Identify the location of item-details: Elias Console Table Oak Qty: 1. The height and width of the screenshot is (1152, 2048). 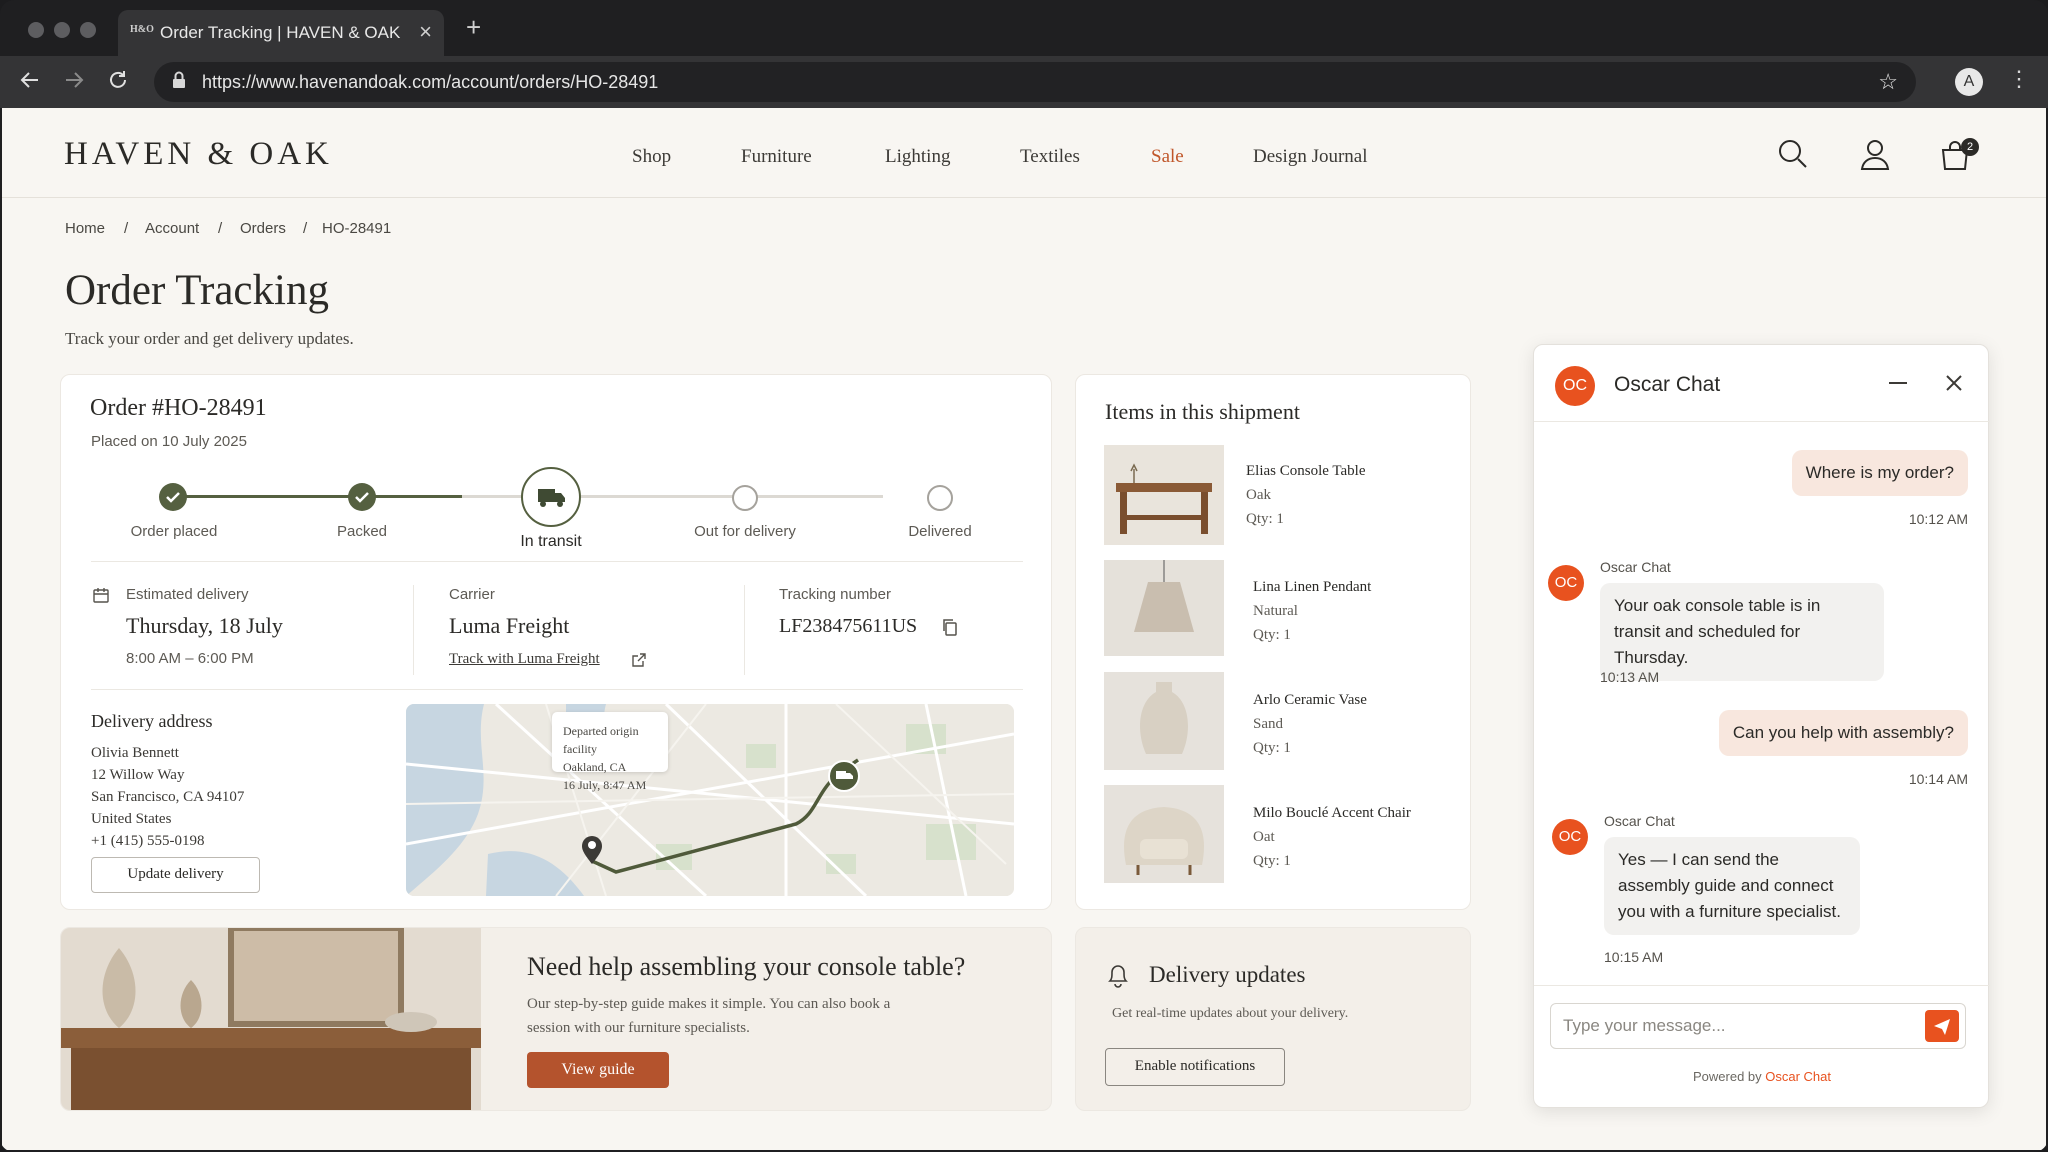
(1306, 495).